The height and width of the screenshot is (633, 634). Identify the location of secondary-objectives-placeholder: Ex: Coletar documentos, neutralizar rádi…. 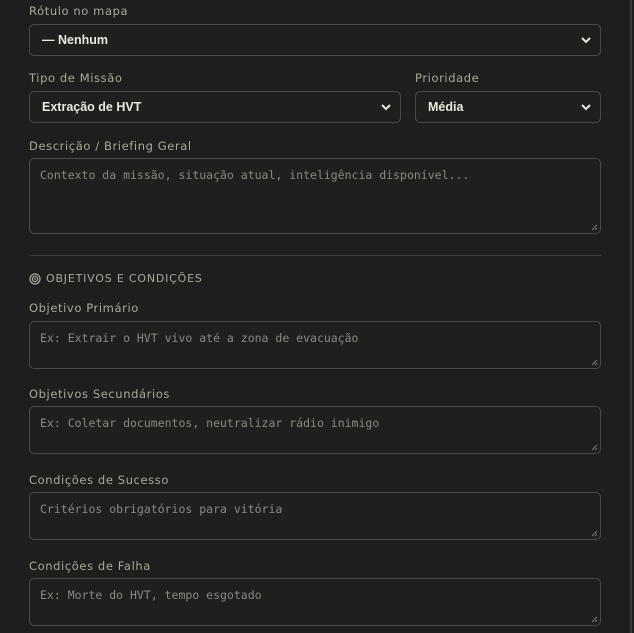
(210, 423).